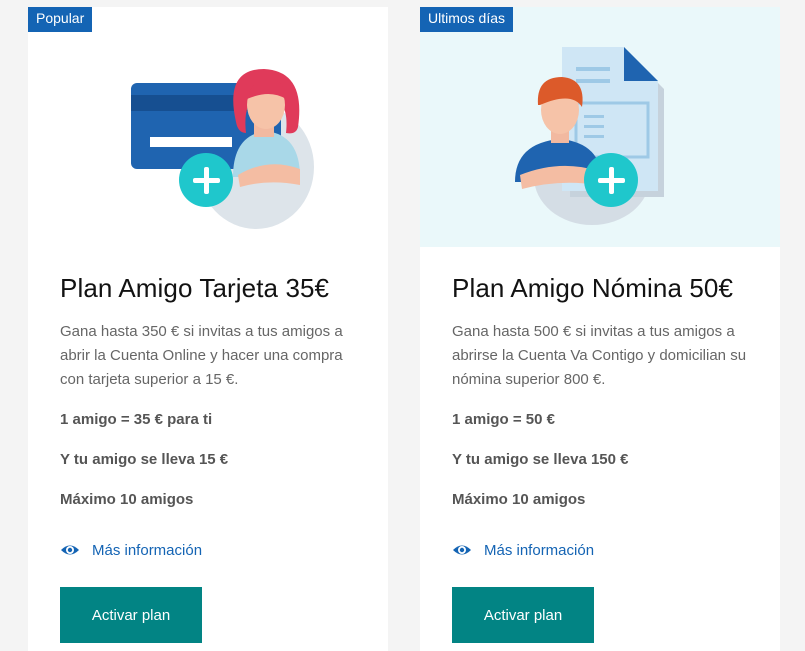  I want to click on plan-title: Plan Amigo Nómina 50€, so click(593, 288).